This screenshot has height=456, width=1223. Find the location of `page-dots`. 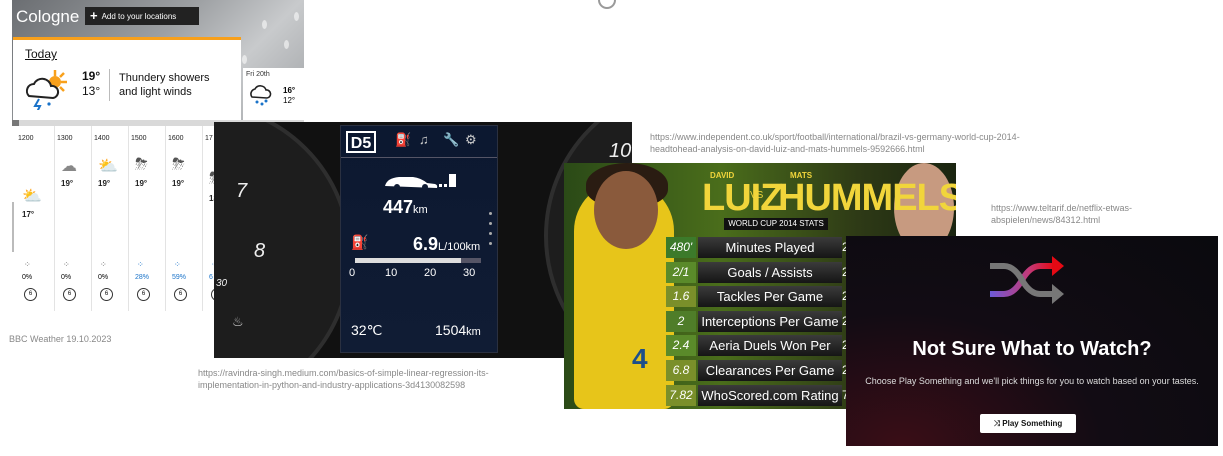

page-dots is located at coordinates (490, 232).